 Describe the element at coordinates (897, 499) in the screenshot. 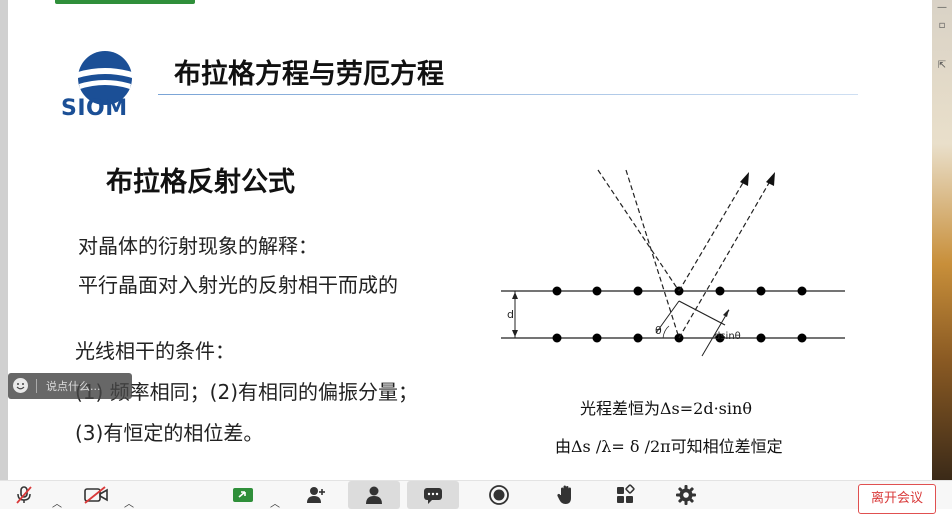

I see `leave-meeting-button: 离开会议` at that location.